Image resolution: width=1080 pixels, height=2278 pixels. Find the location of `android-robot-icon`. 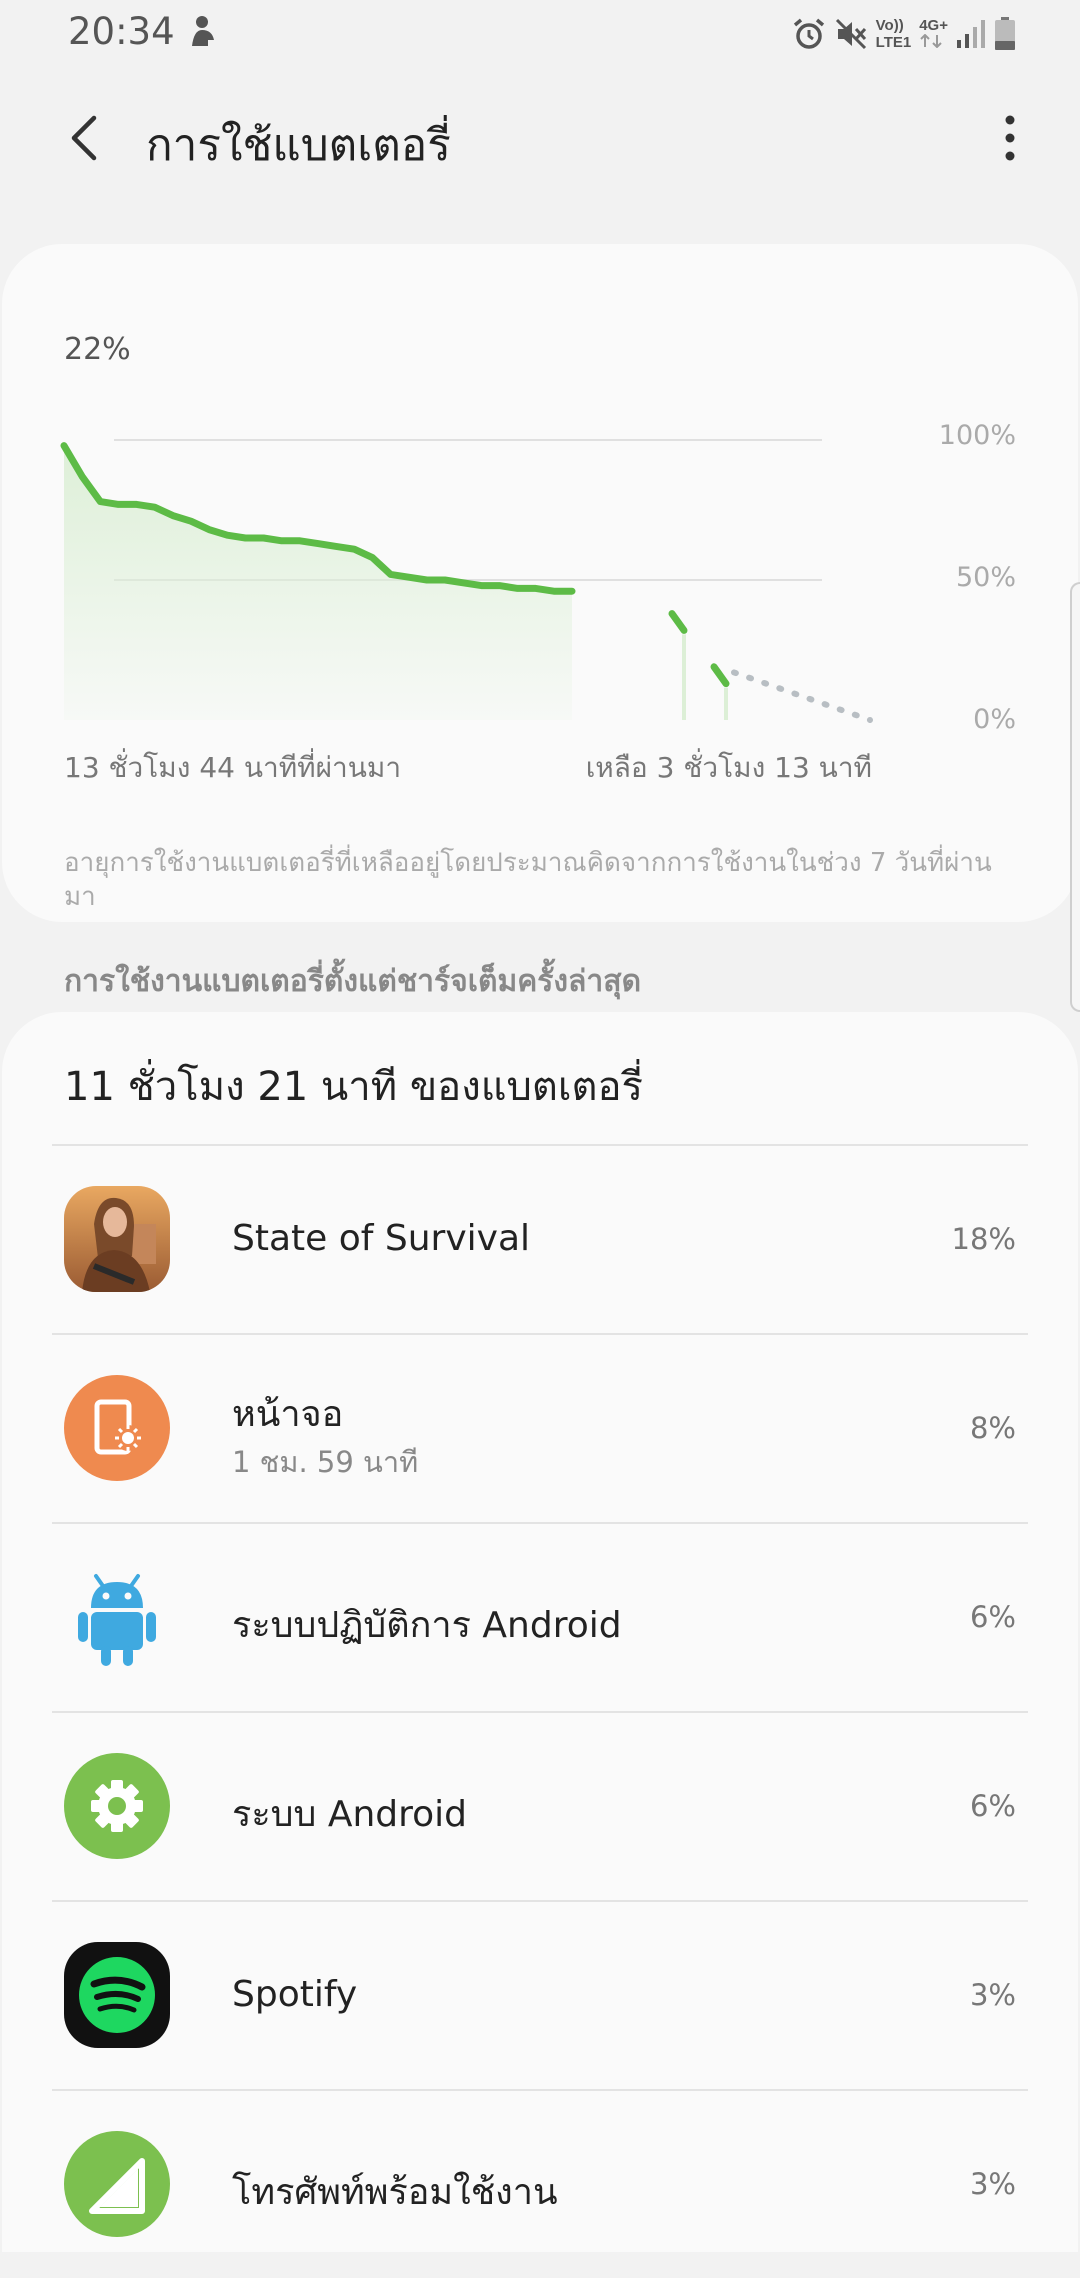

android-robot-icon is located at coordinates (117, 1620).